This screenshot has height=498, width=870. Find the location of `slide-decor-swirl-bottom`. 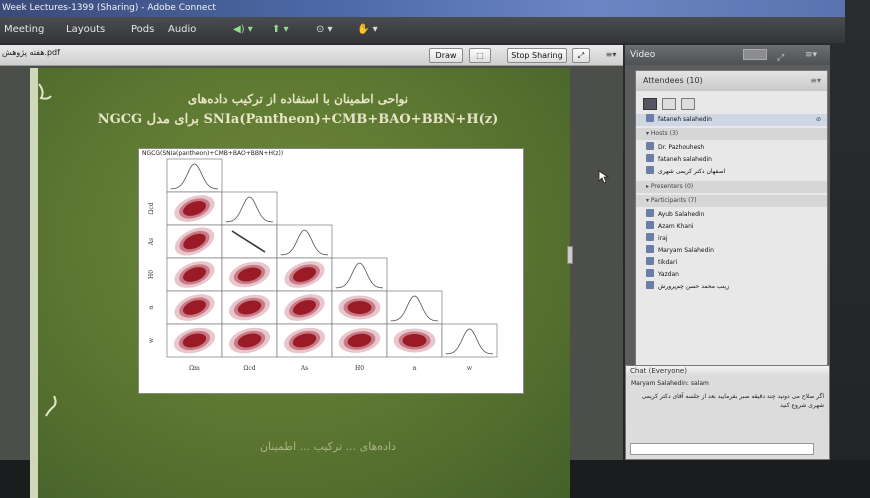

slide-decor-swirl-bottom is located at coordinates (51, 406).